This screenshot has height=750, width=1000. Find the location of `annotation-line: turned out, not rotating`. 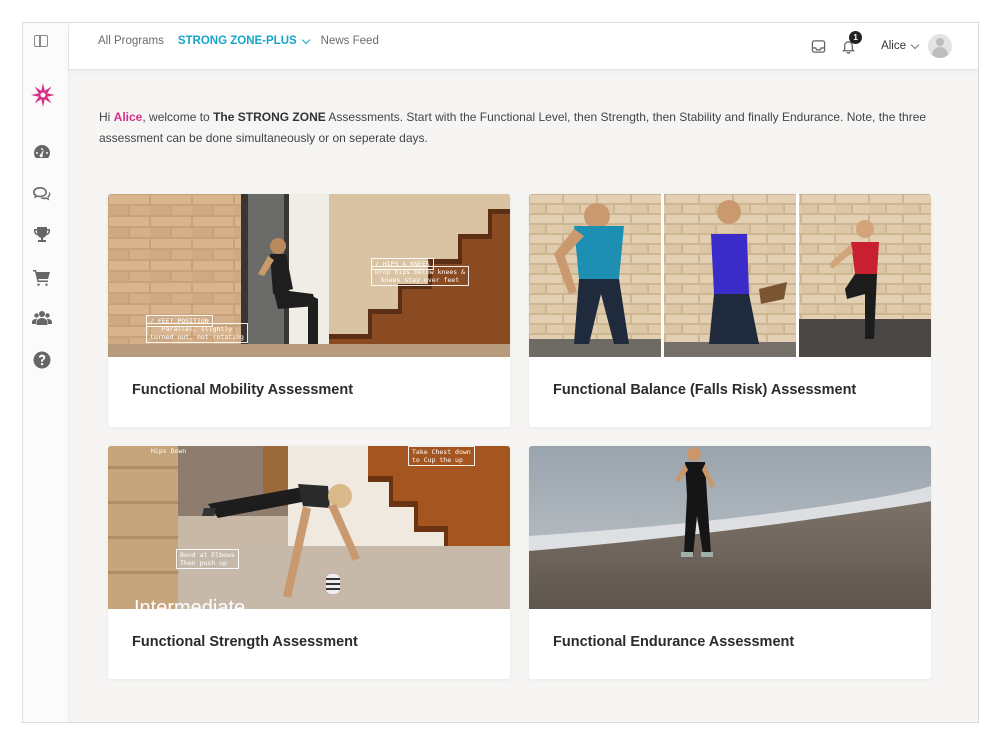

annotation-line: turned out, not rotating is located at coordinates (197, 337).